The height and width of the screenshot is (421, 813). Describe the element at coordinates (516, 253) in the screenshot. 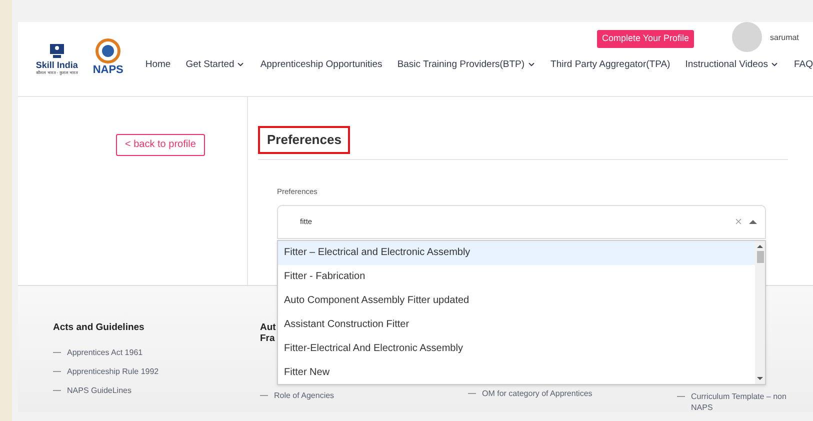

I see `dropdown-option: Fitter – Electrical and Electronic Assembly` at that location.